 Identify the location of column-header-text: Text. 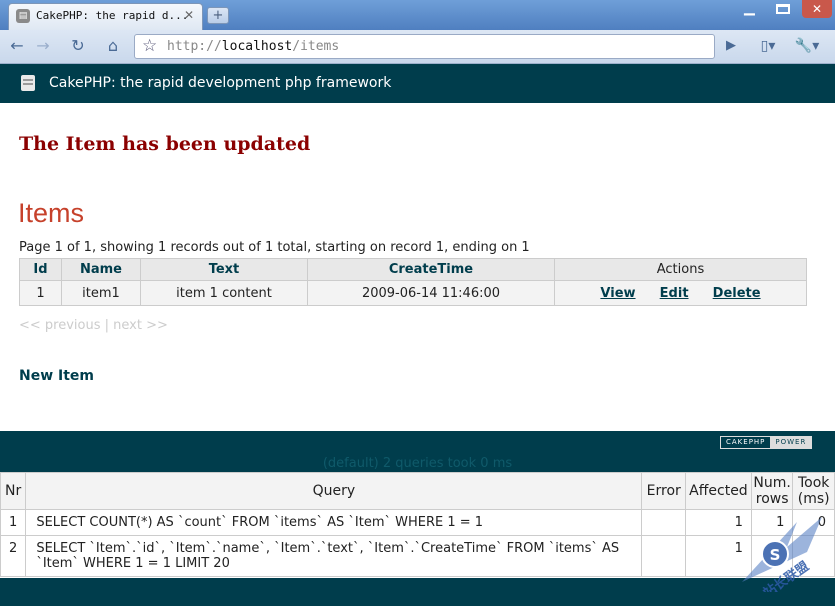
(224, 269).